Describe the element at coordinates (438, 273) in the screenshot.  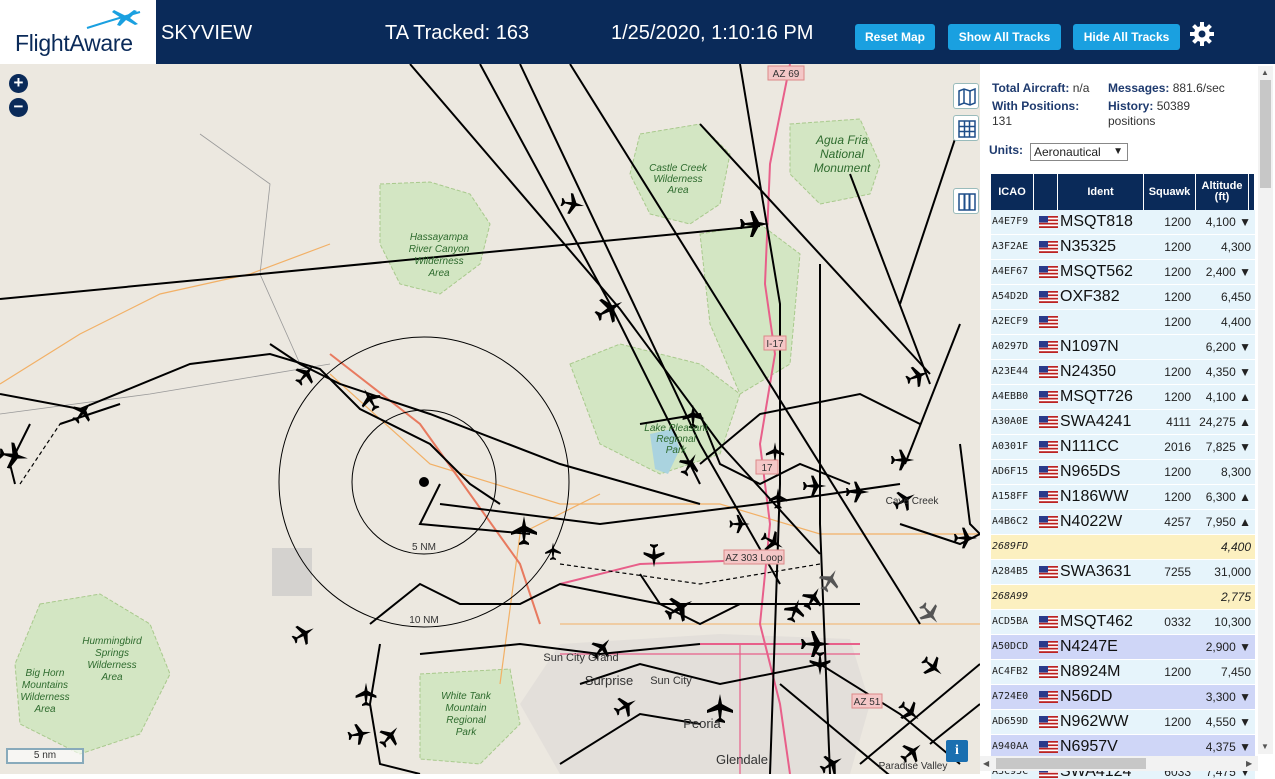
I see `map-label-hassayampa-4: Area` at that location.